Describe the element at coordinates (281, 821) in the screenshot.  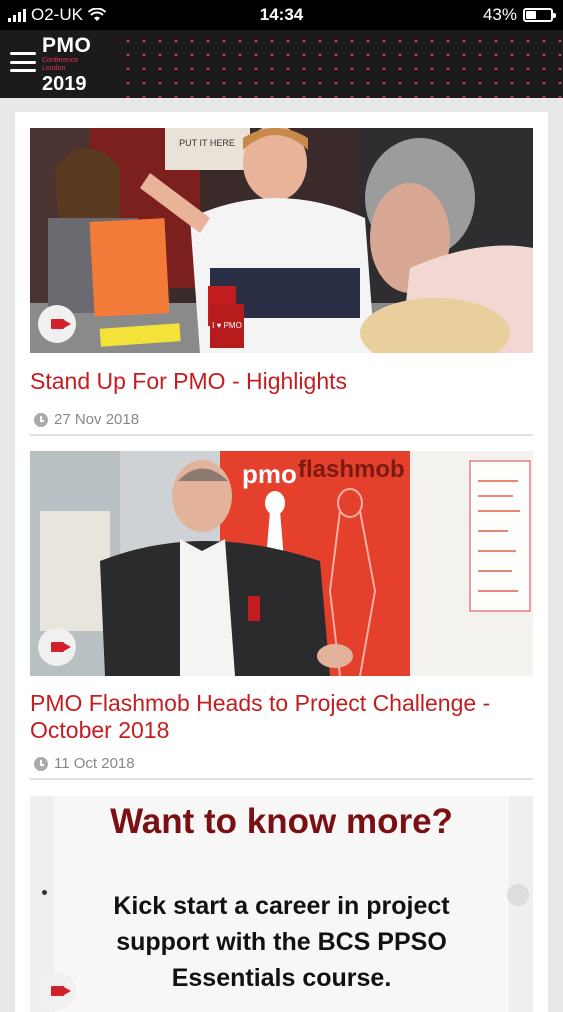
I see `promo-headline: Want to know more?` at that location.